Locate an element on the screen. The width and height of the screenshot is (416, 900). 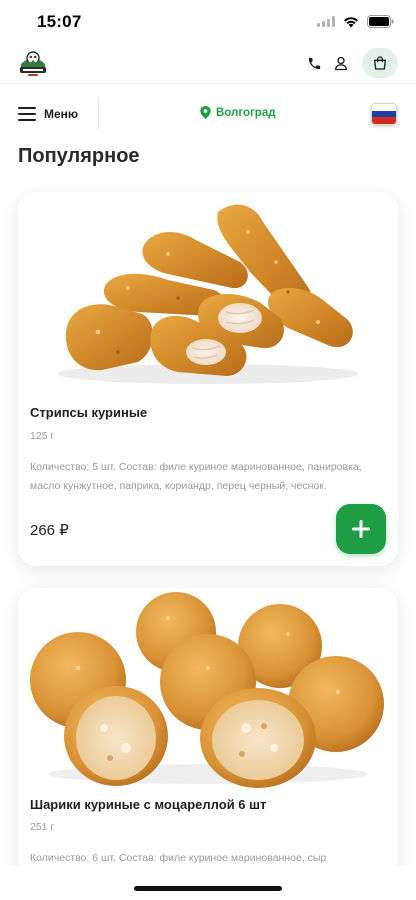
city-selector: Волгоград is located at coordinates (238, 112).